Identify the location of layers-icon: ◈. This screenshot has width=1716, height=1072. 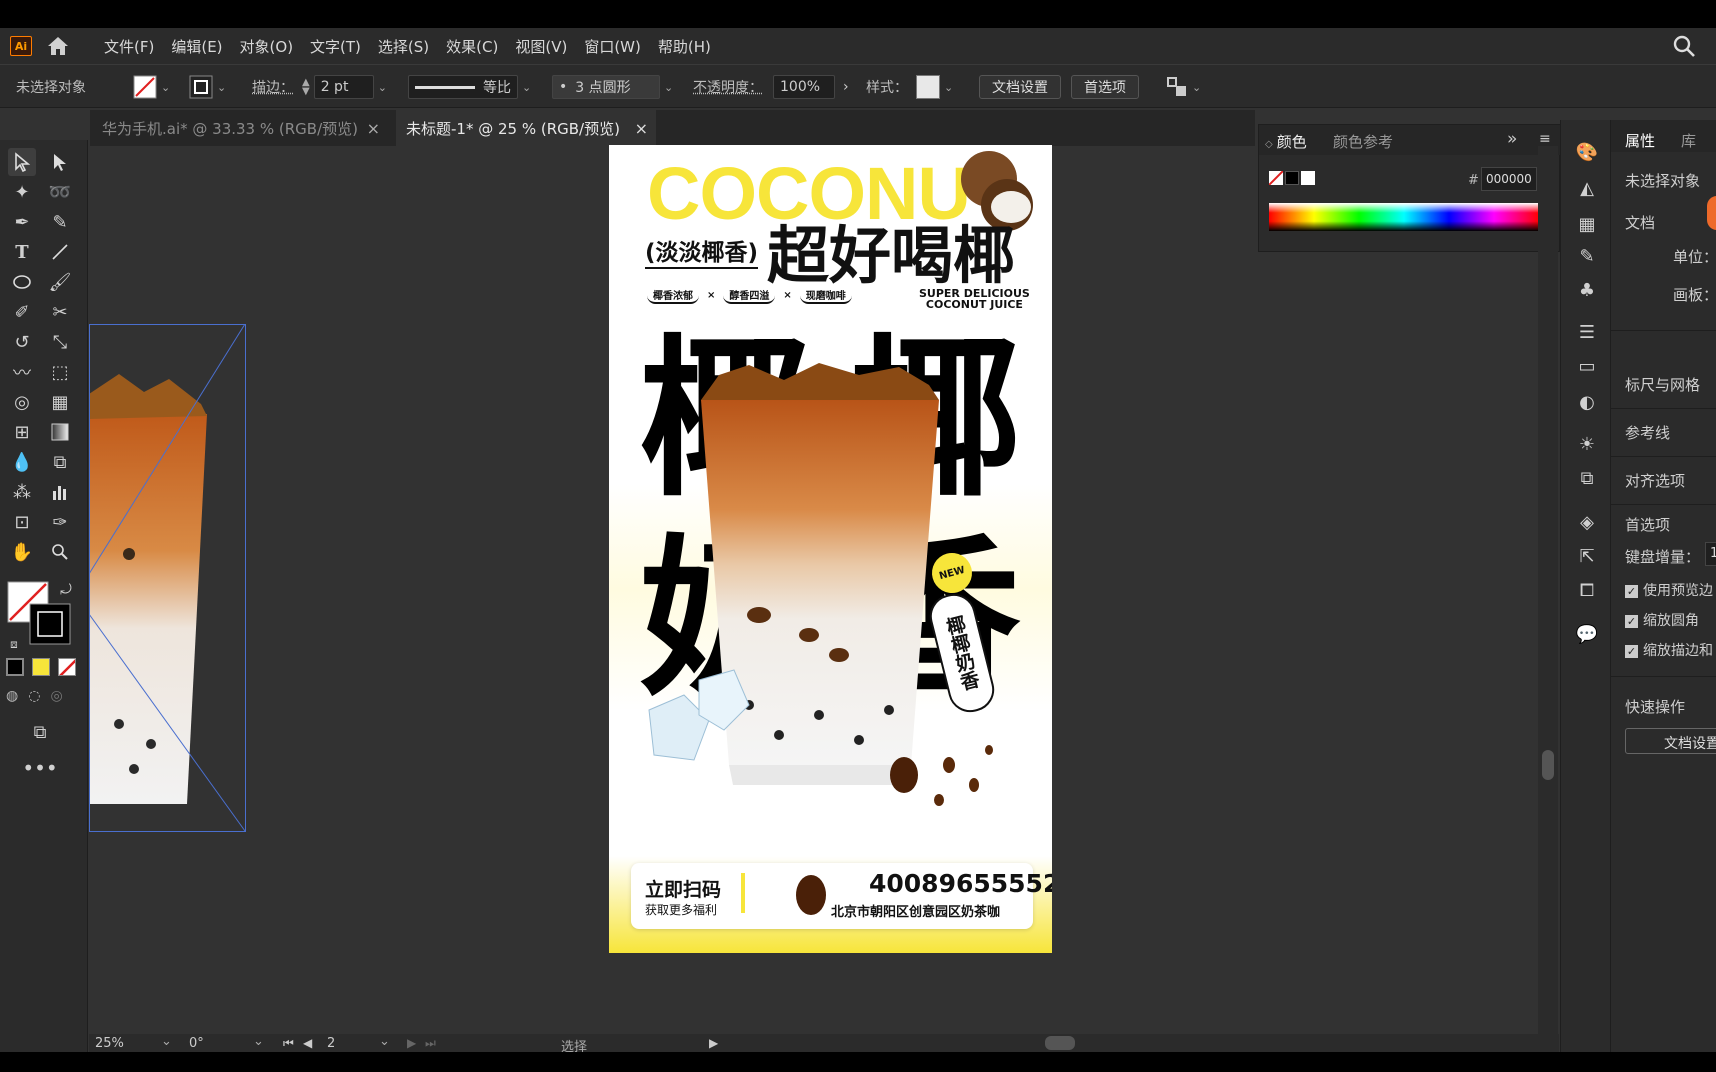
(1587, 522).